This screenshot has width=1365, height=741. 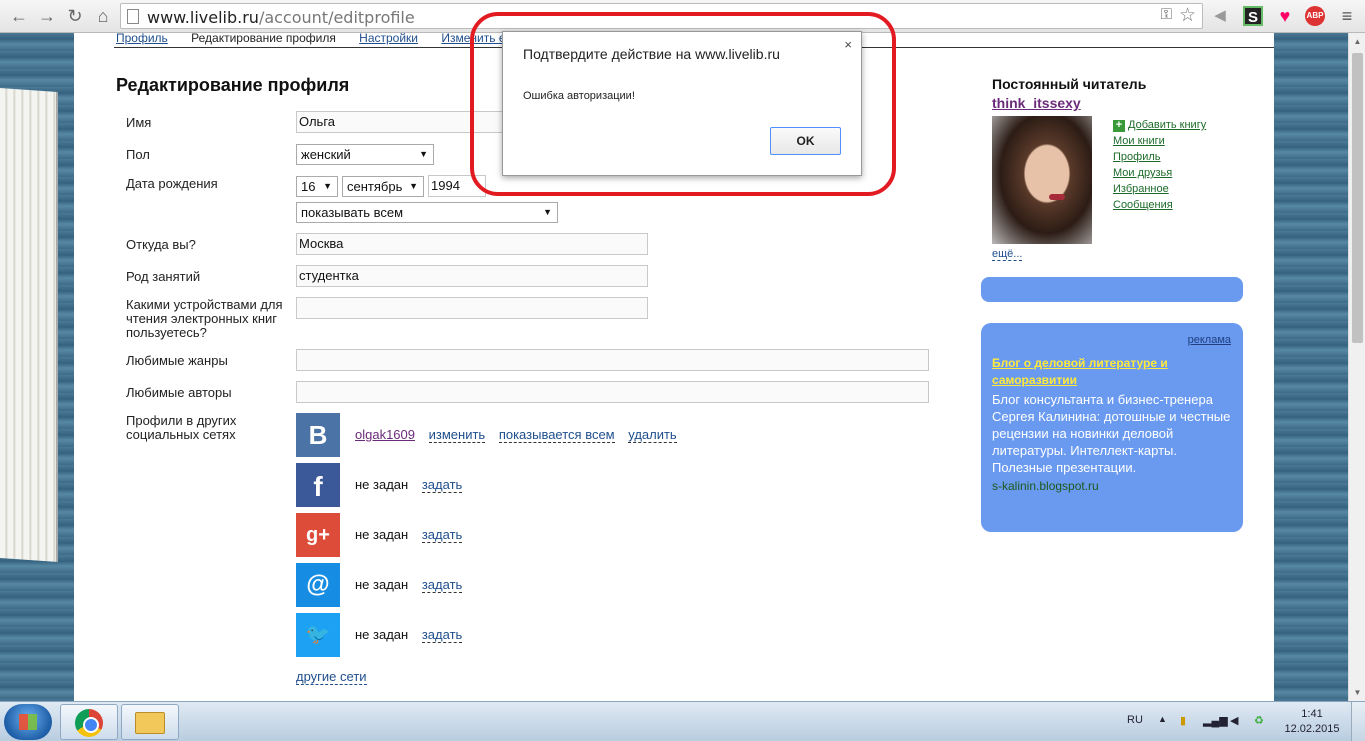 What do you see at coordinates (1357, 692) in the screenshot?
I see `scroll-down-icon: ▼` at bounding box center [1357, 692].